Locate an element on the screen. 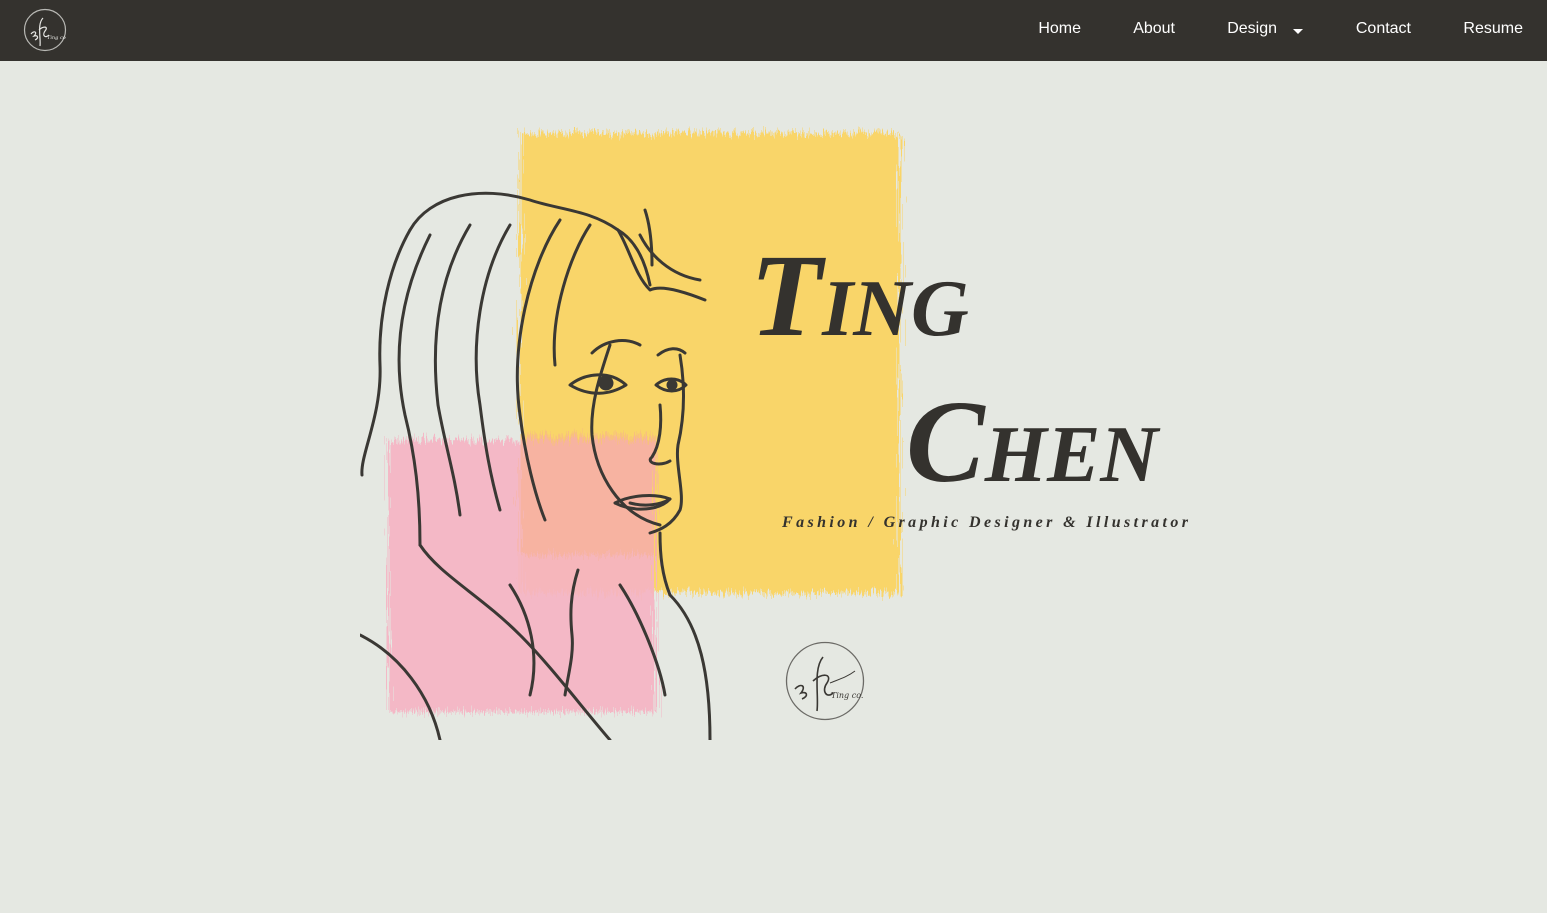 This screenshot has width=1547, height=913. nav-home: Home is located at coordinates (1059, 29).